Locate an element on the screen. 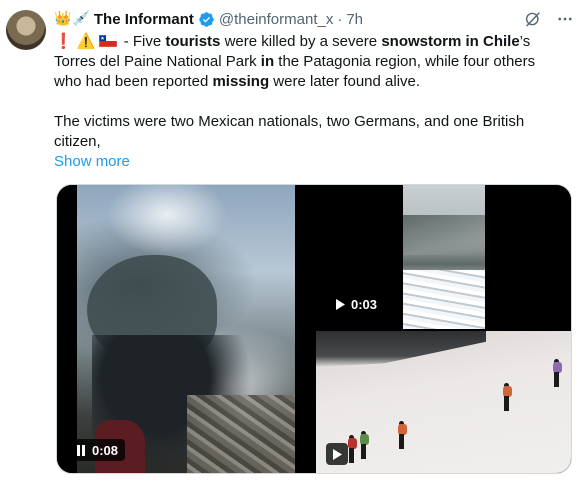 The width and height of the screenshot is (584, 485). text-segment: who had been reported is located at coordinates (133, 81).